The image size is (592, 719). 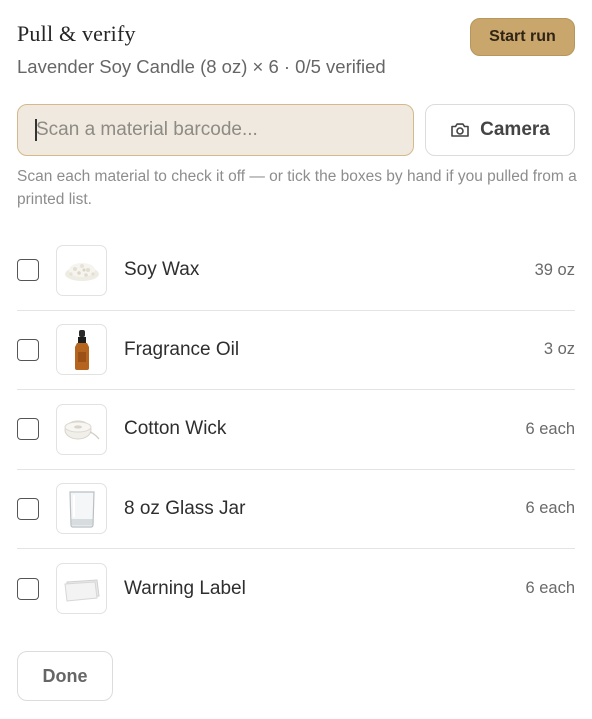 I want to click on material-name: Fragrance Oil, so click(x=182, y=349).